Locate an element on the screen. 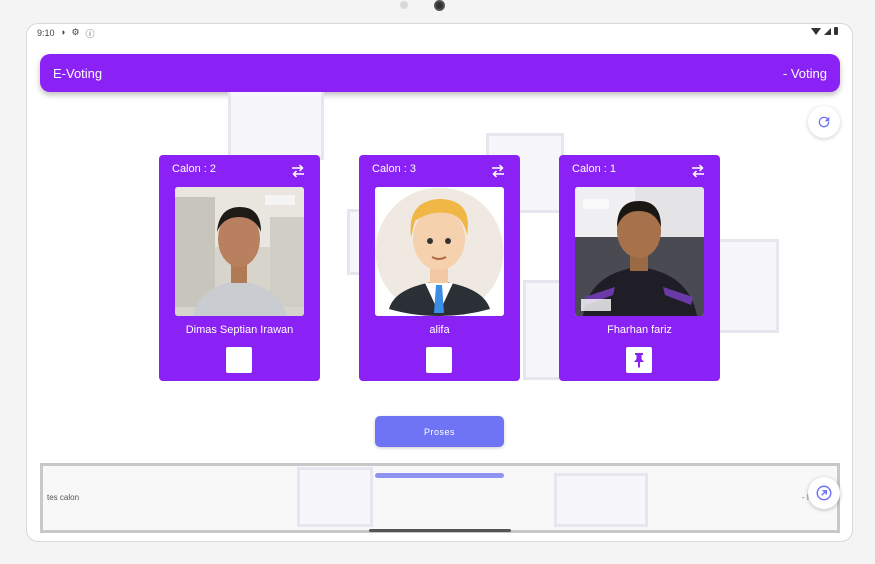  status-bar: 9:10 ◑ ⚙ ⓘ is located at coordinates (439, 33).